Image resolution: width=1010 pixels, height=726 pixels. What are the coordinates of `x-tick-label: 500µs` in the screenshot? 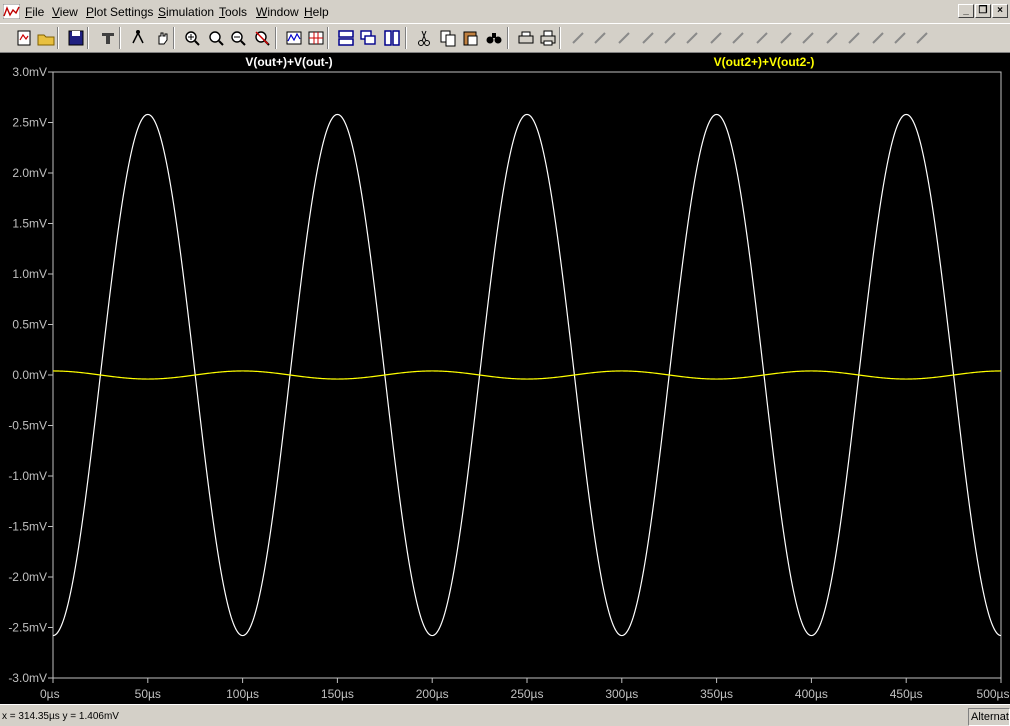 It's located at (993, 694).